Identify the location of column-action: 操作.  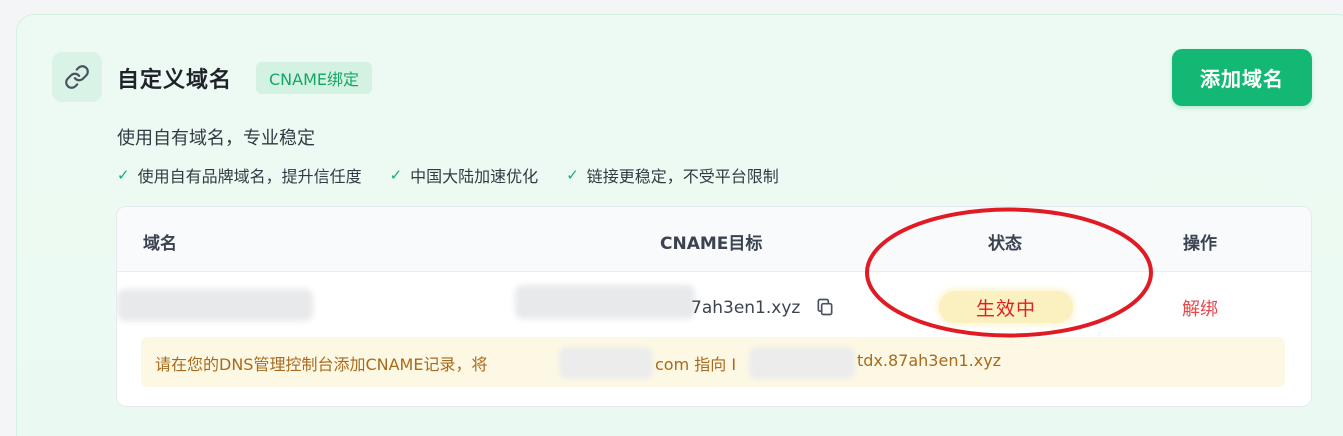
(1200, 244).